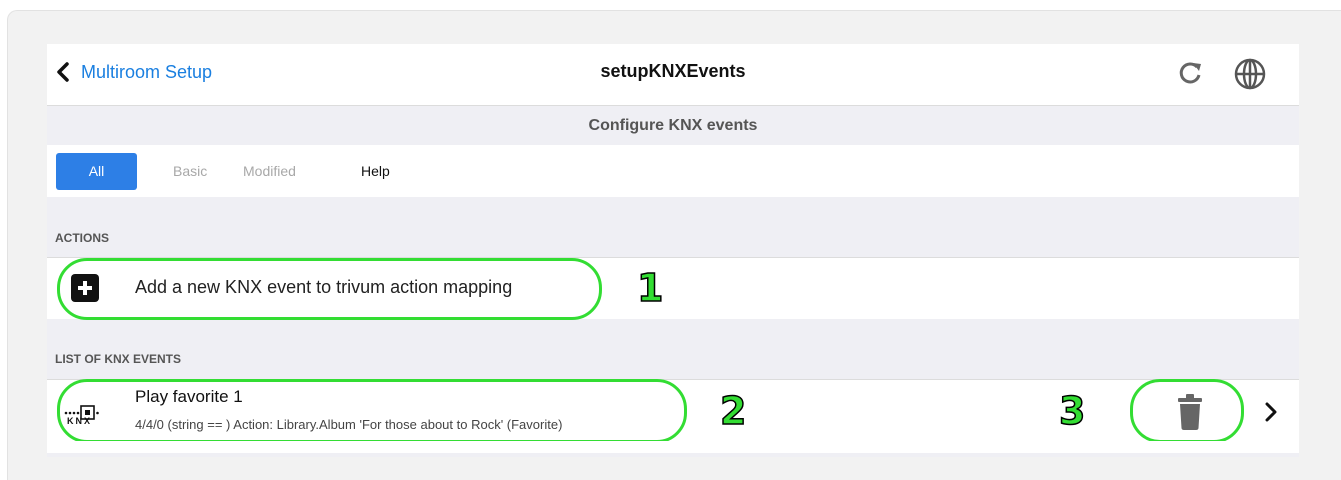  What do you see at coordinates (375, 171) in the screenshot?
I see `tab-help: Help` at bounding box center [375, 171].